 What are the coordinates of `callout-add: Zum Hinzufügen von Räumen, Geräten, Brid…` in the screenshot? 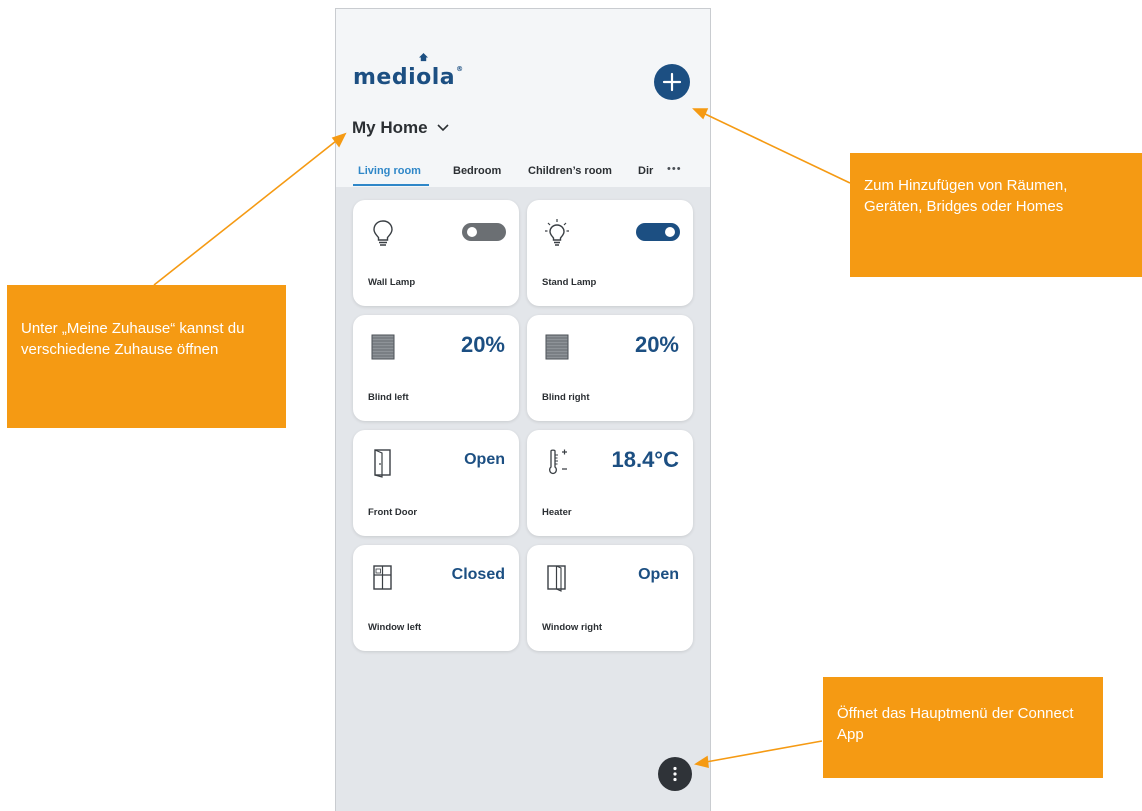 It's located at (996, 215).